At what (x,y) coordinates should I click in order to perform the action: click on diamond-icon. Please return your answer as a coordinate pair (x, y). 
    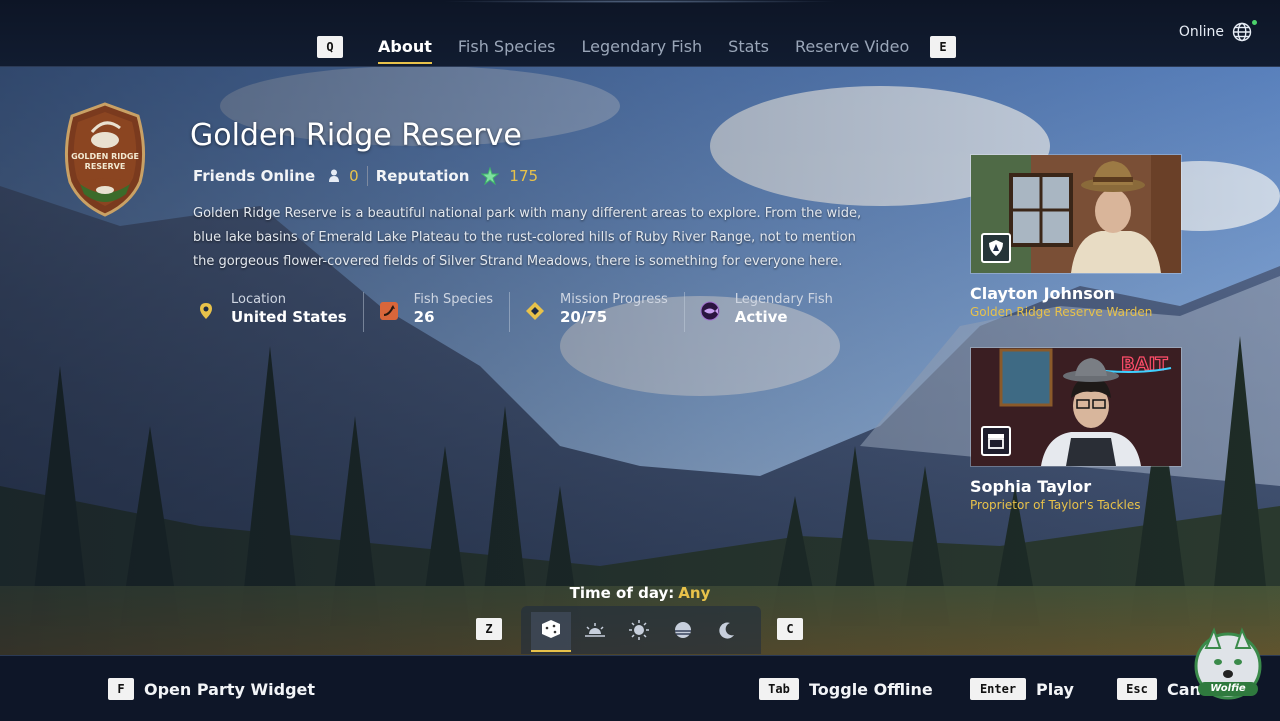
    Looking at the image, I should click on (535, 311).